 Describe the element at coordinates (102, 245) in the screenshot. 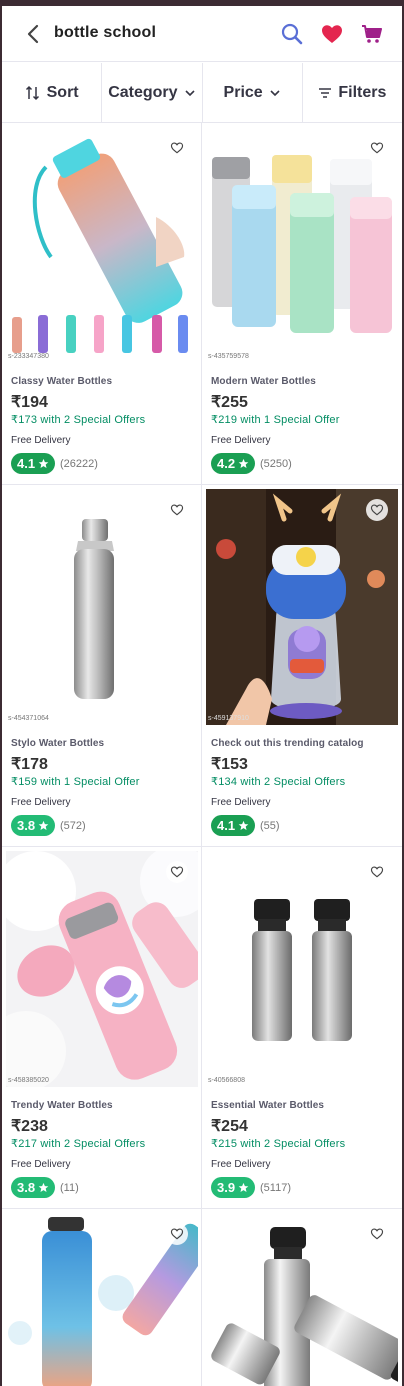

I see `product-image: s-233347380` at that location.